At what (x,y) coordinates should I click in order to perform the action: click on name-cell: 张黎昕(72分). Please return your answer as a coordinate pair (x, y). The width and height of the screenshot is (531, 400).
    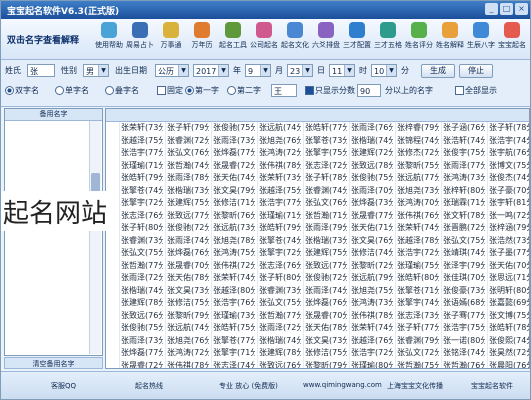
    Looking at the image, I should click on (372, 266).